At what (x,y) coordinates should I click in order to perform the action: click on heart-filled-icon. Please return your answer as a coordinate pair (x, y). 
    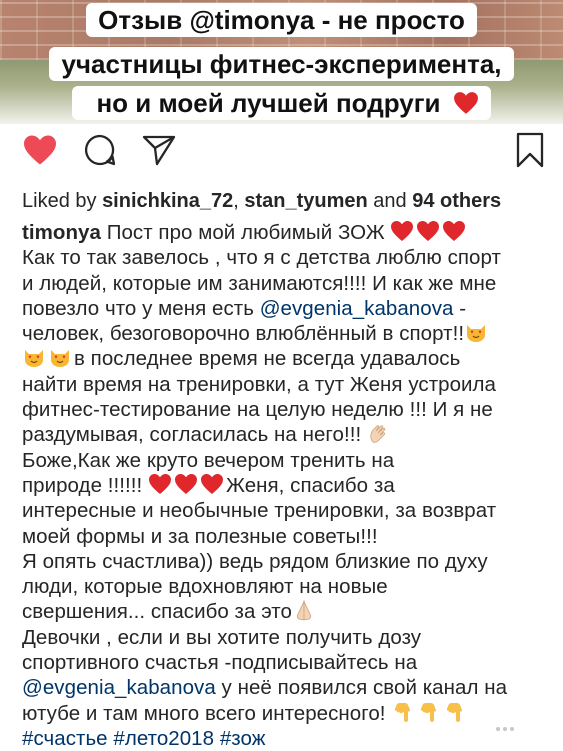
    Looking at the image, I should click on (40, 150).